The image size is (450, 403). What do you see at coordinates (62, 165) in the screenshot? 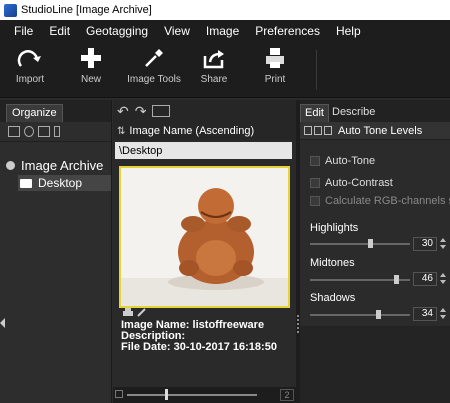
I see `tree-root-label: Image Archive` at bounding box center [62, 165].